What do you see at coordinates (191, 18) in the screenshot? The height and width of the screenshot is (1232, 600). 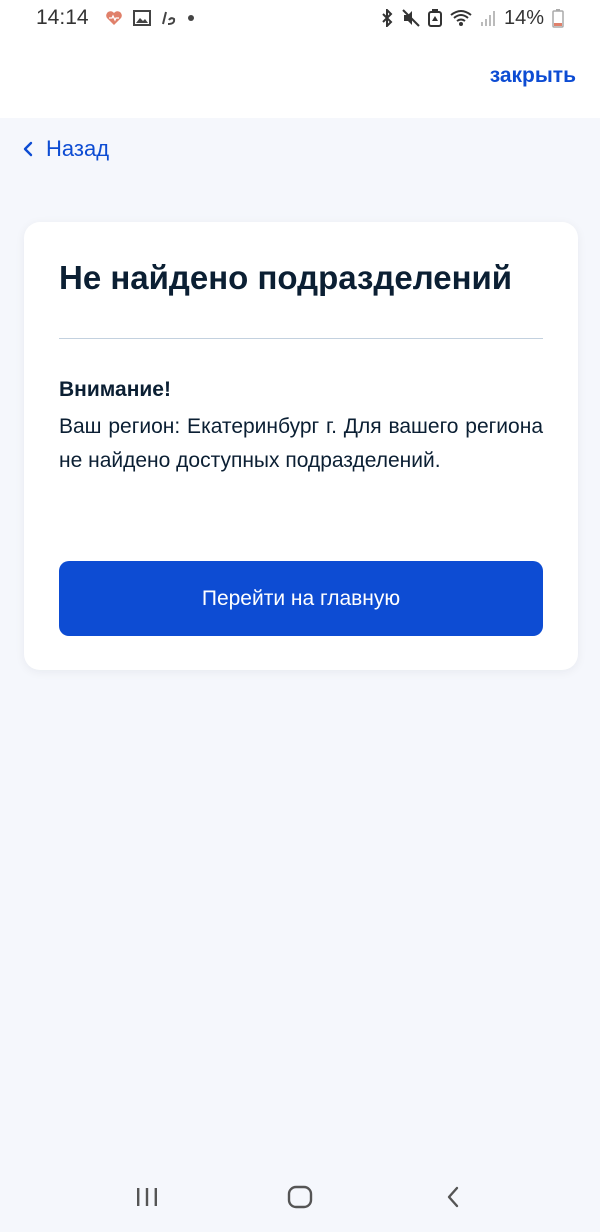 I see `dot-icon` at bounding box center [191, 18].